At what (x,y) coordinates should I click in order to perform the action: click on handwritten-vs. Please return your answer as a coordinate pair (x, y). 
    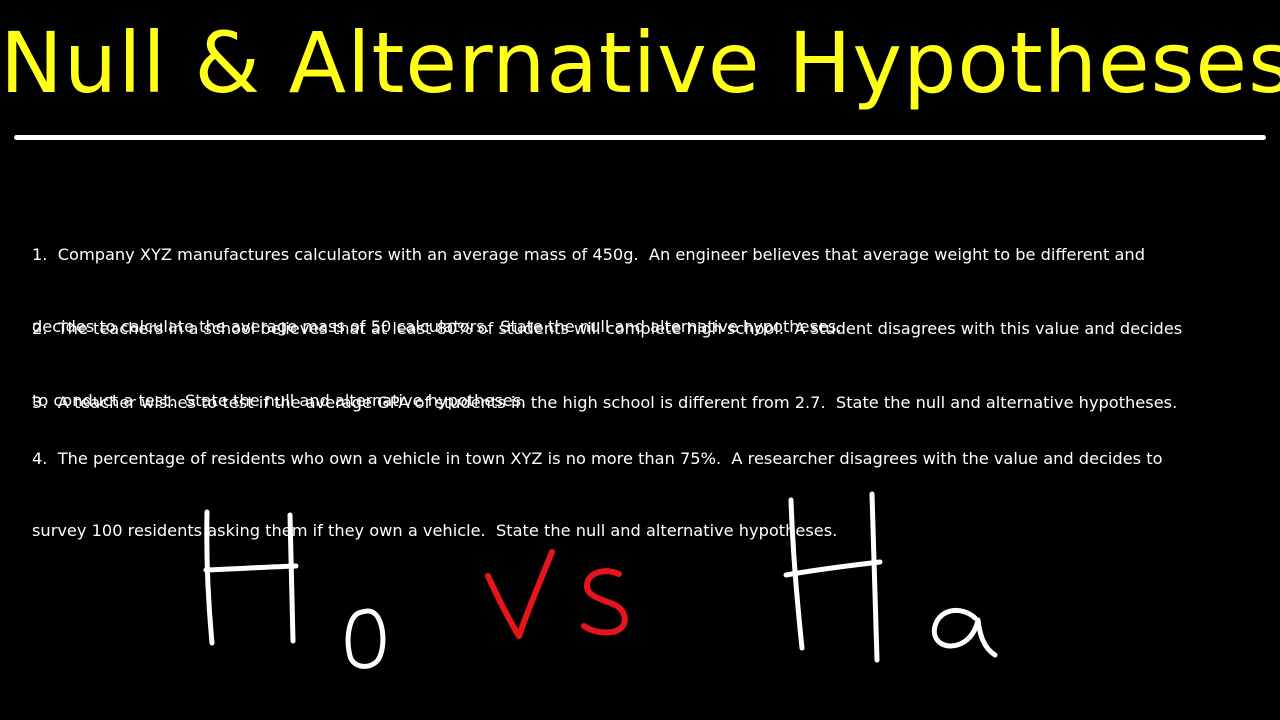
    Looking at the image, I should click on (556, 594).